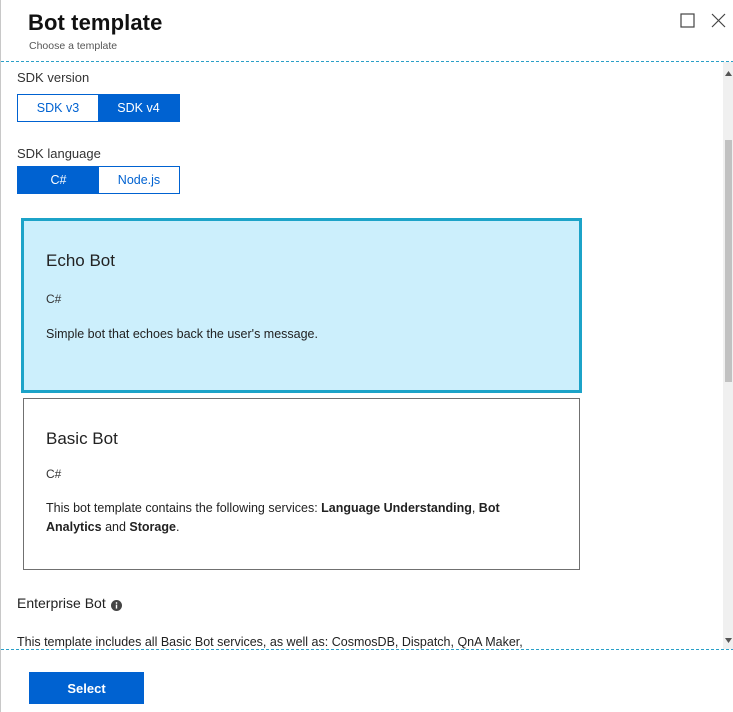 The height and width of the screenshot is (712, 733). I want to click on description-separator: and, so click(115, 527).